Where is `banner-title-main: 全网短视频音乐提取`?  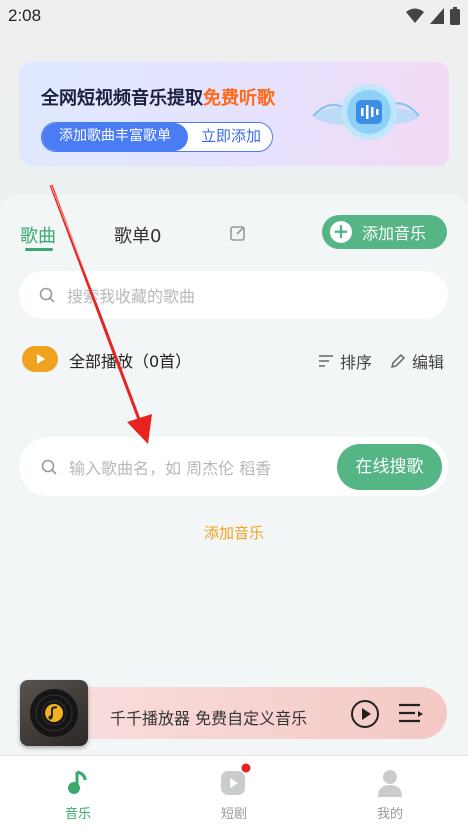 banner-title-main: 全网短视频音乐提取 is located at coordinates (122, 98).